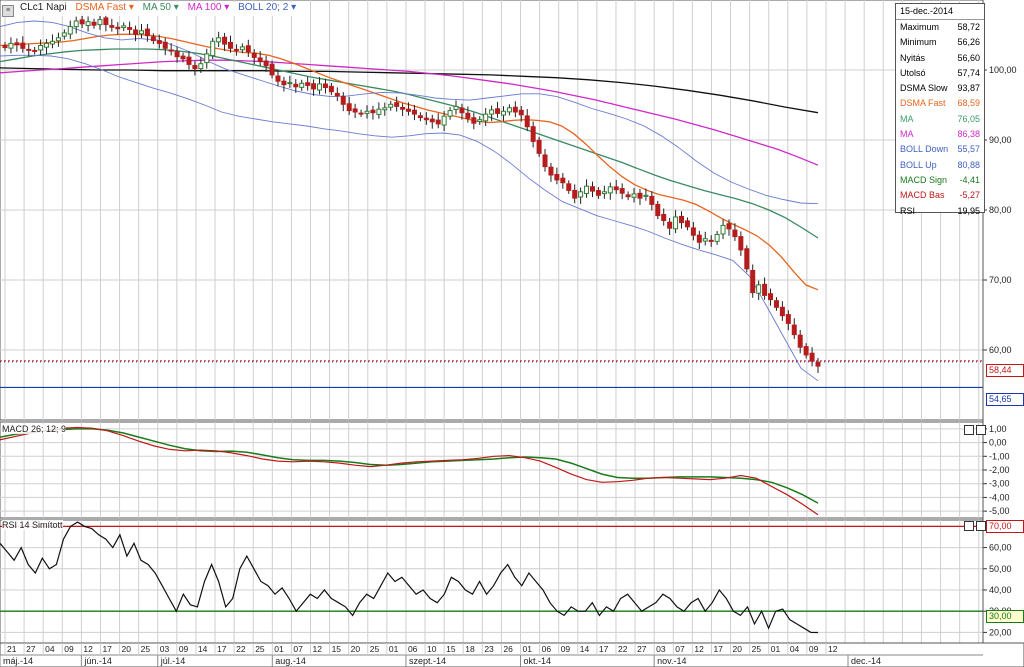  Describe the element at coordinates (267, 7) in the screenshot. I see `indicator-boll: BOLL 20; 2 ▾` at that location.